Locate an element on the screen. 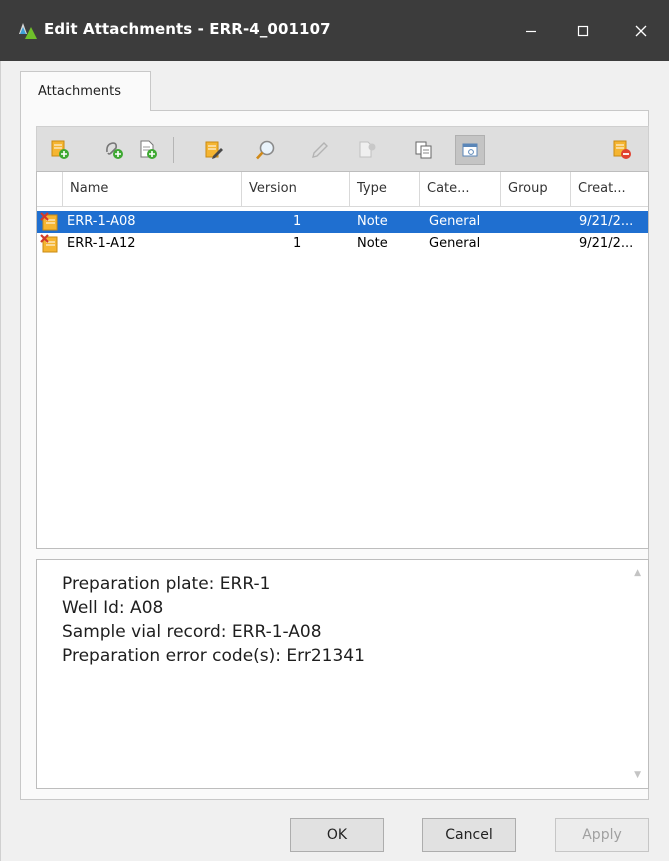  app-logo-icon is located at coordinates (28, 31).